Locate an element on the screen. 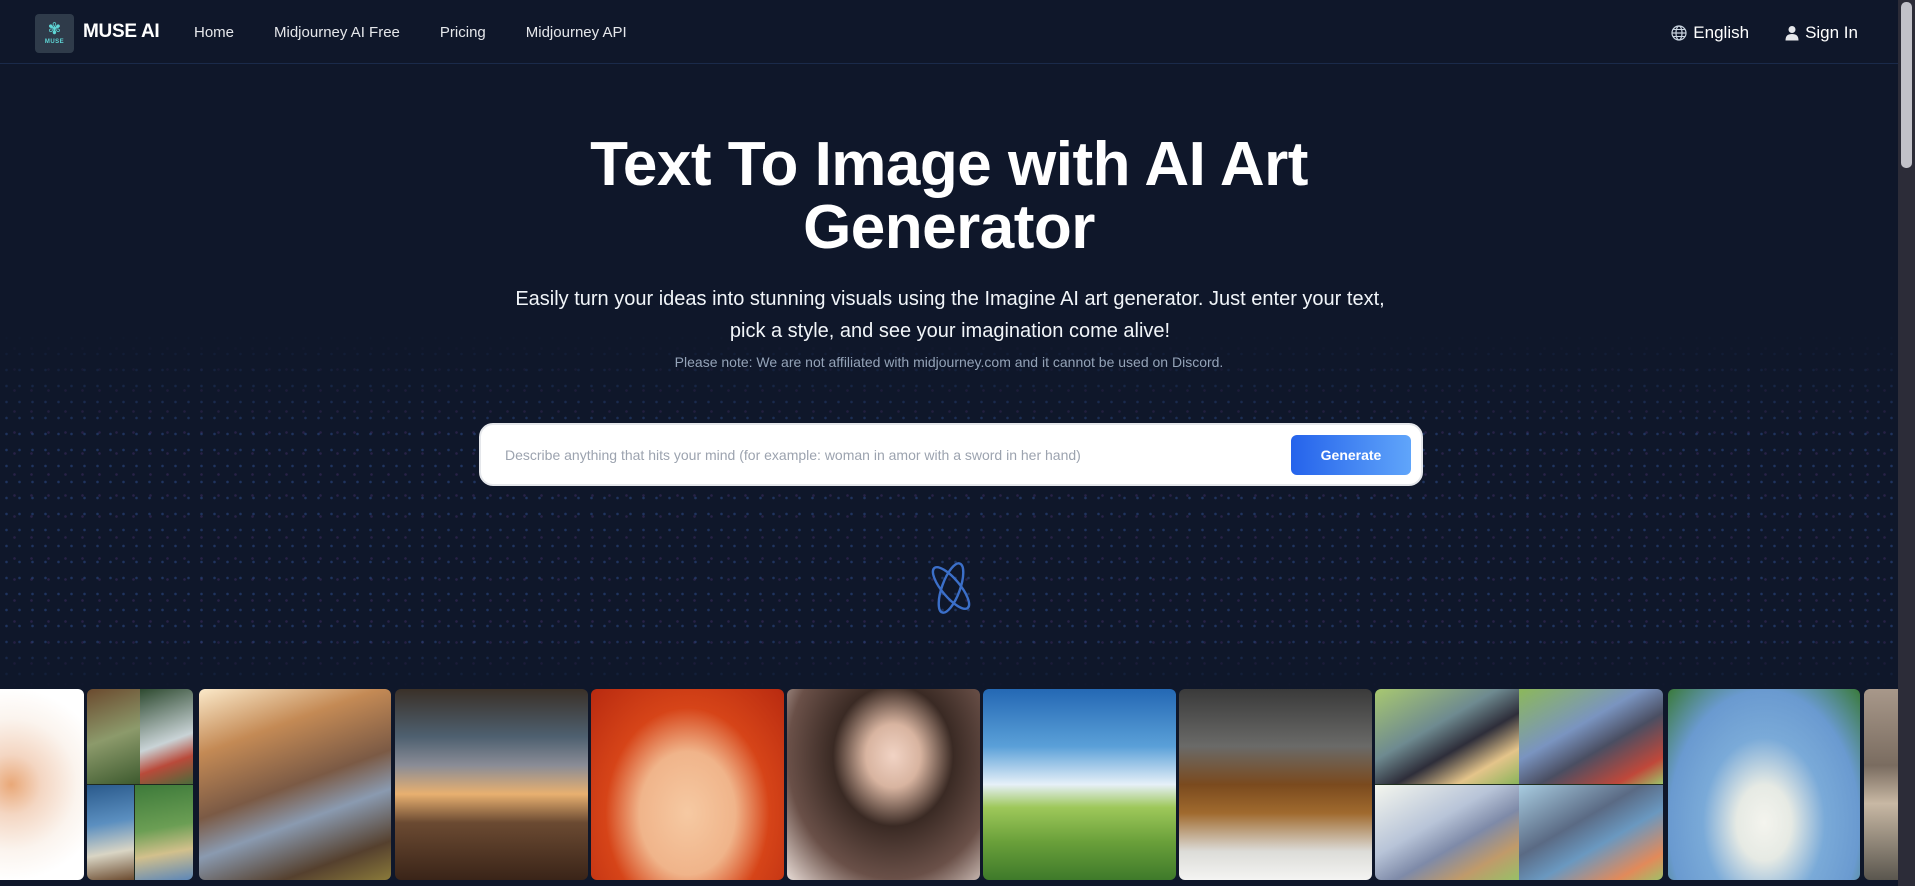  tree-logo-icon: ✾ is located at coordinates (54, 29).